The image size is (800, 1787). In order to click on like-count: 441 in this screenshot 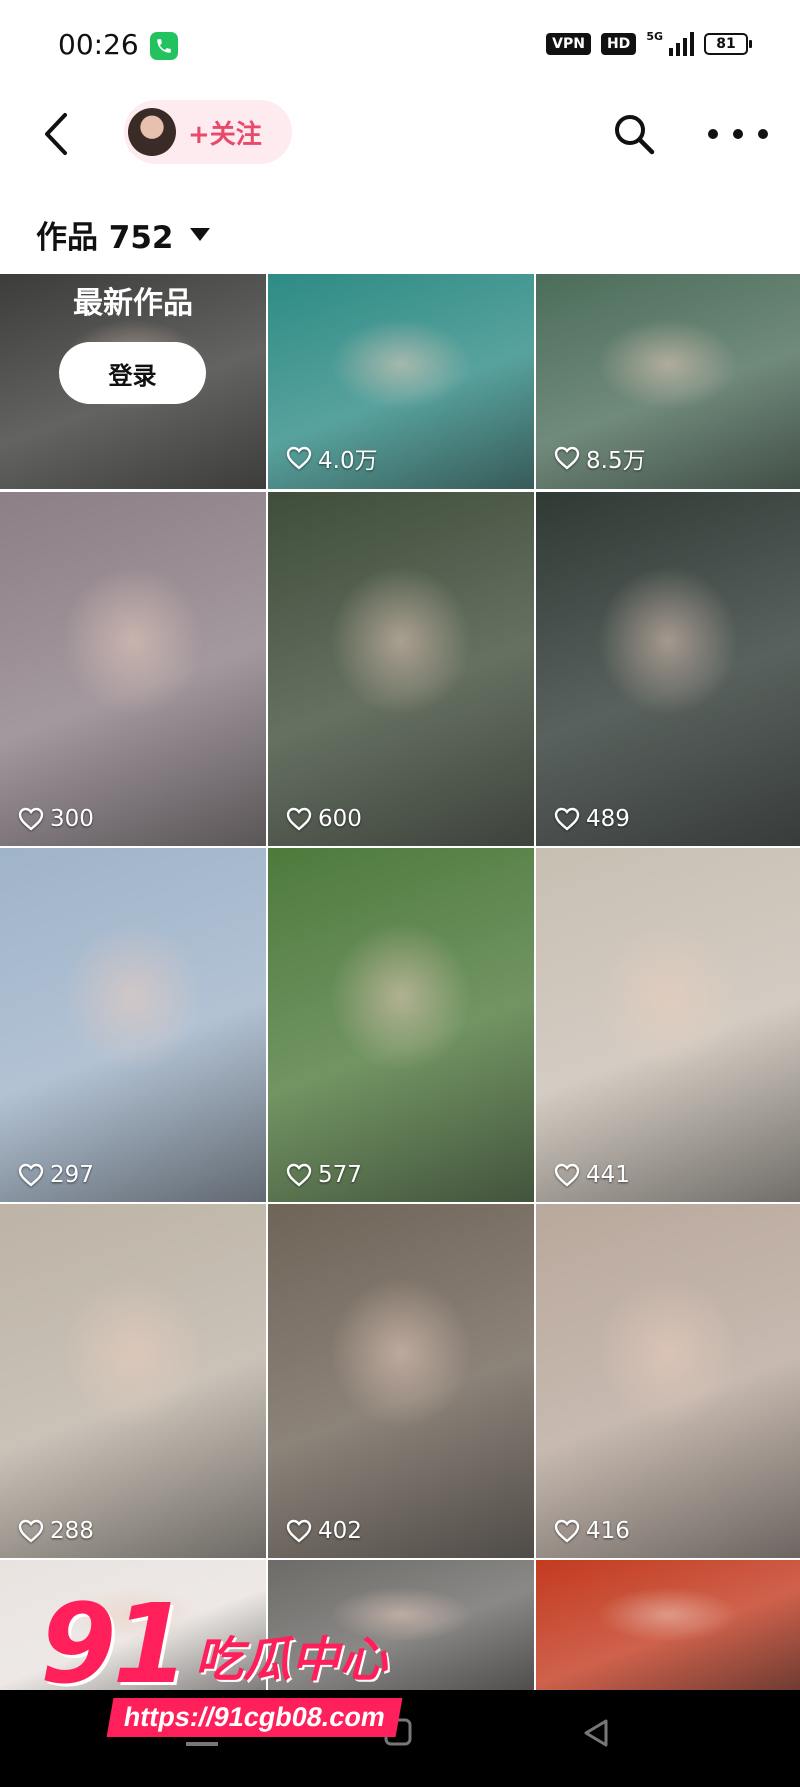, I will do `click(592, 1175)`.